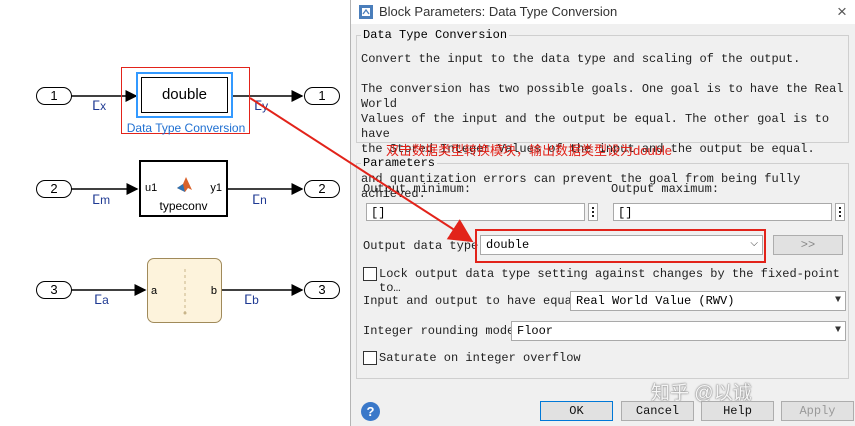 This screenshot has height=426, width=855. I want to click on output-minimum-more-icon, so click(593, 212).